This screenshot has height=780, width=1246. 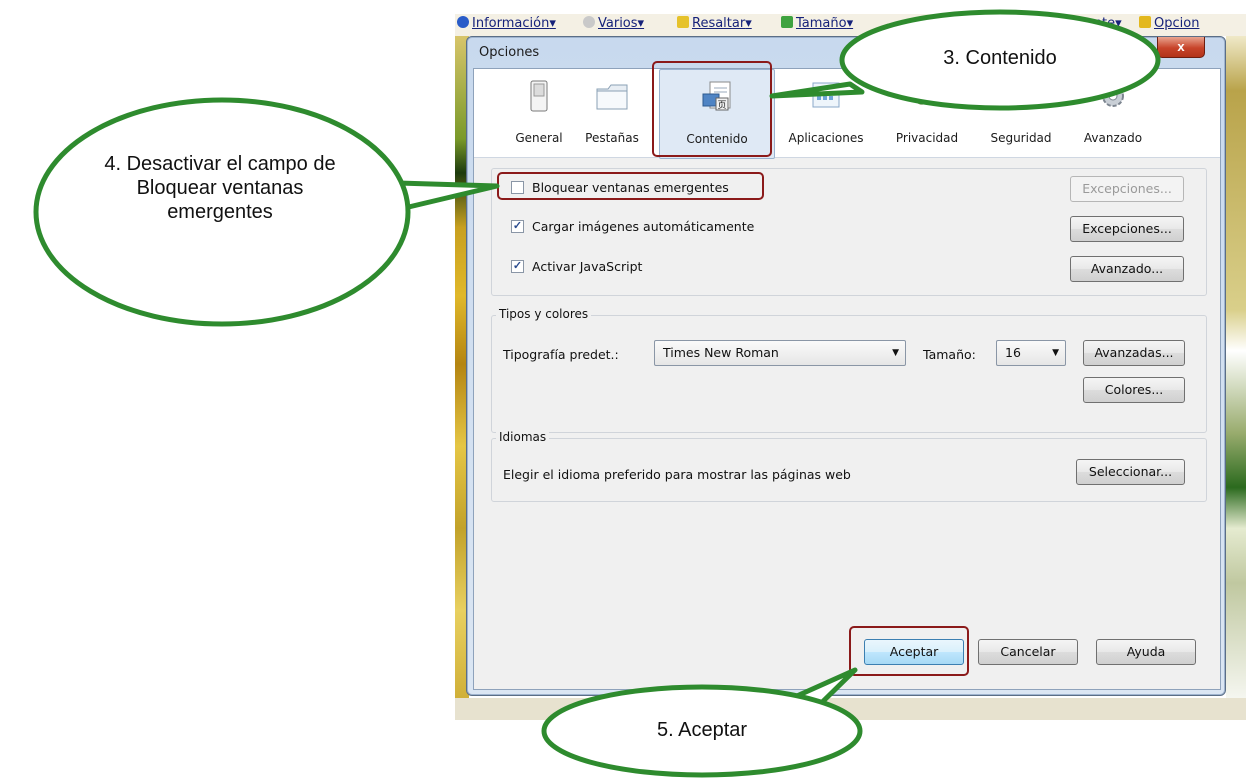 What do you see at coordinates (1146, 652) in the screenshot?
I see `help-button: Ayuda` at bounding box center [1146, 652].